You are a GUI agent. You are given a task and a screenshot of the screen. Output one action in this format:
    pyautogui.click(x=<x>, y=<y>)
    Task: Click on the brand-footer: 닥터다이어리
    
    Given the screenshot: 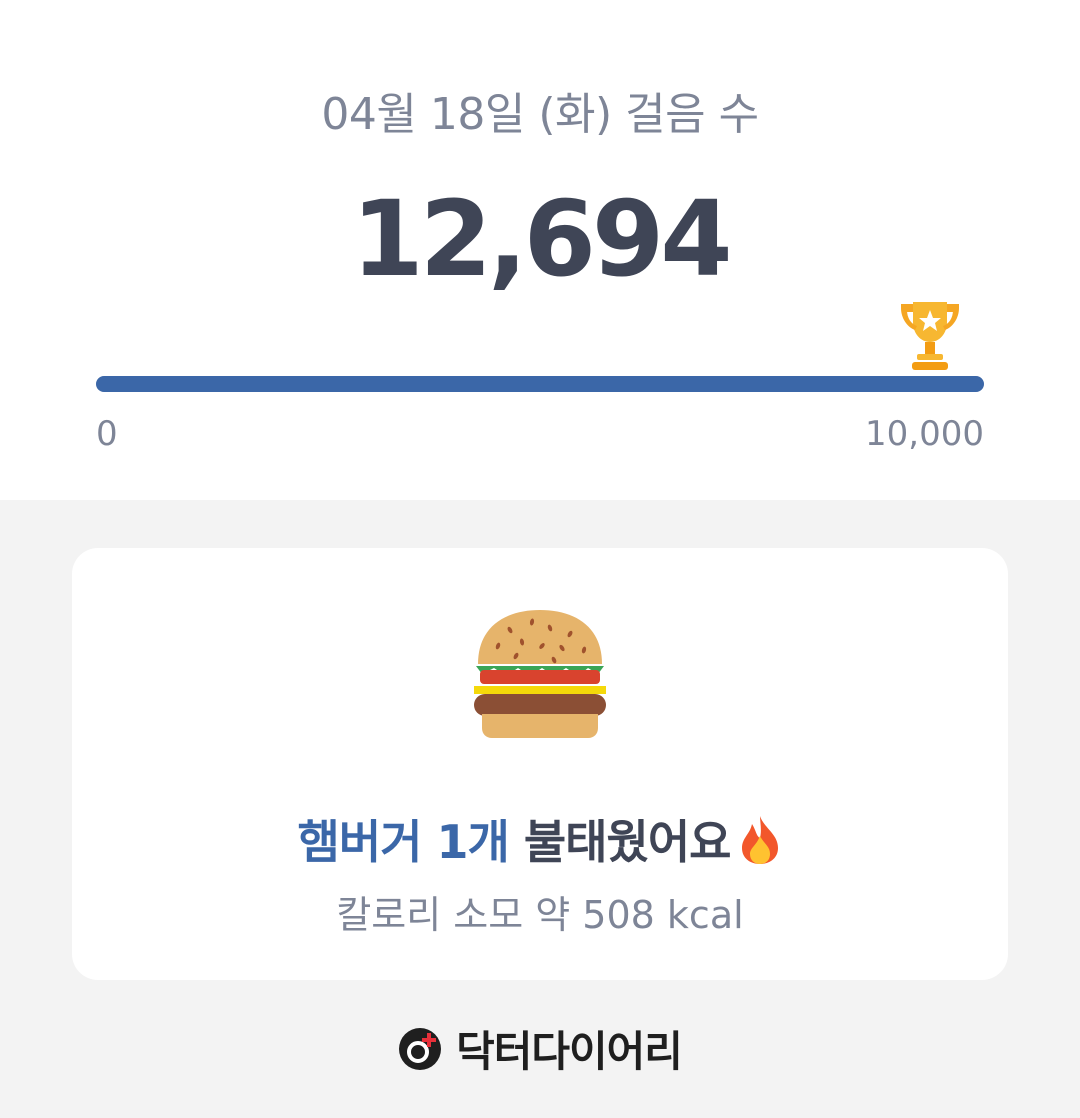 What is the action you would take?
    pyautogui.click(x=540, y=1048)
    